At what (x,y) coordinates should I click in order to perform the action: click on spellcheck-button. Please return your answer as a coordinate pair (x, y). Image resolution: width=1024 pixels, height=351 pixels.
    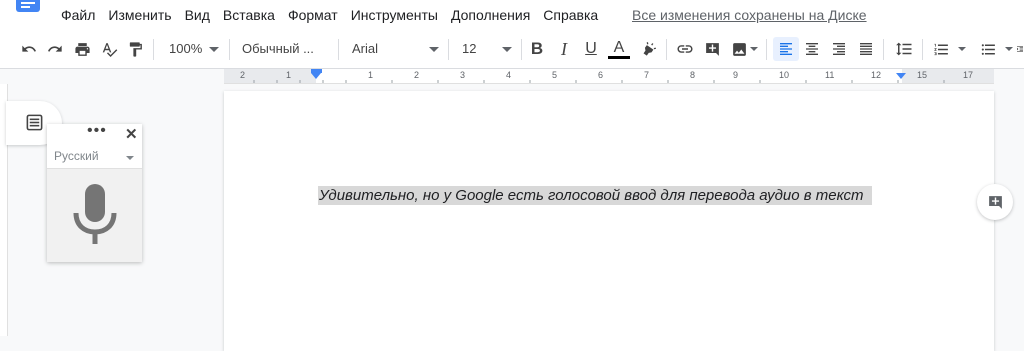
    Looking at the image, I should click on (109, 49).